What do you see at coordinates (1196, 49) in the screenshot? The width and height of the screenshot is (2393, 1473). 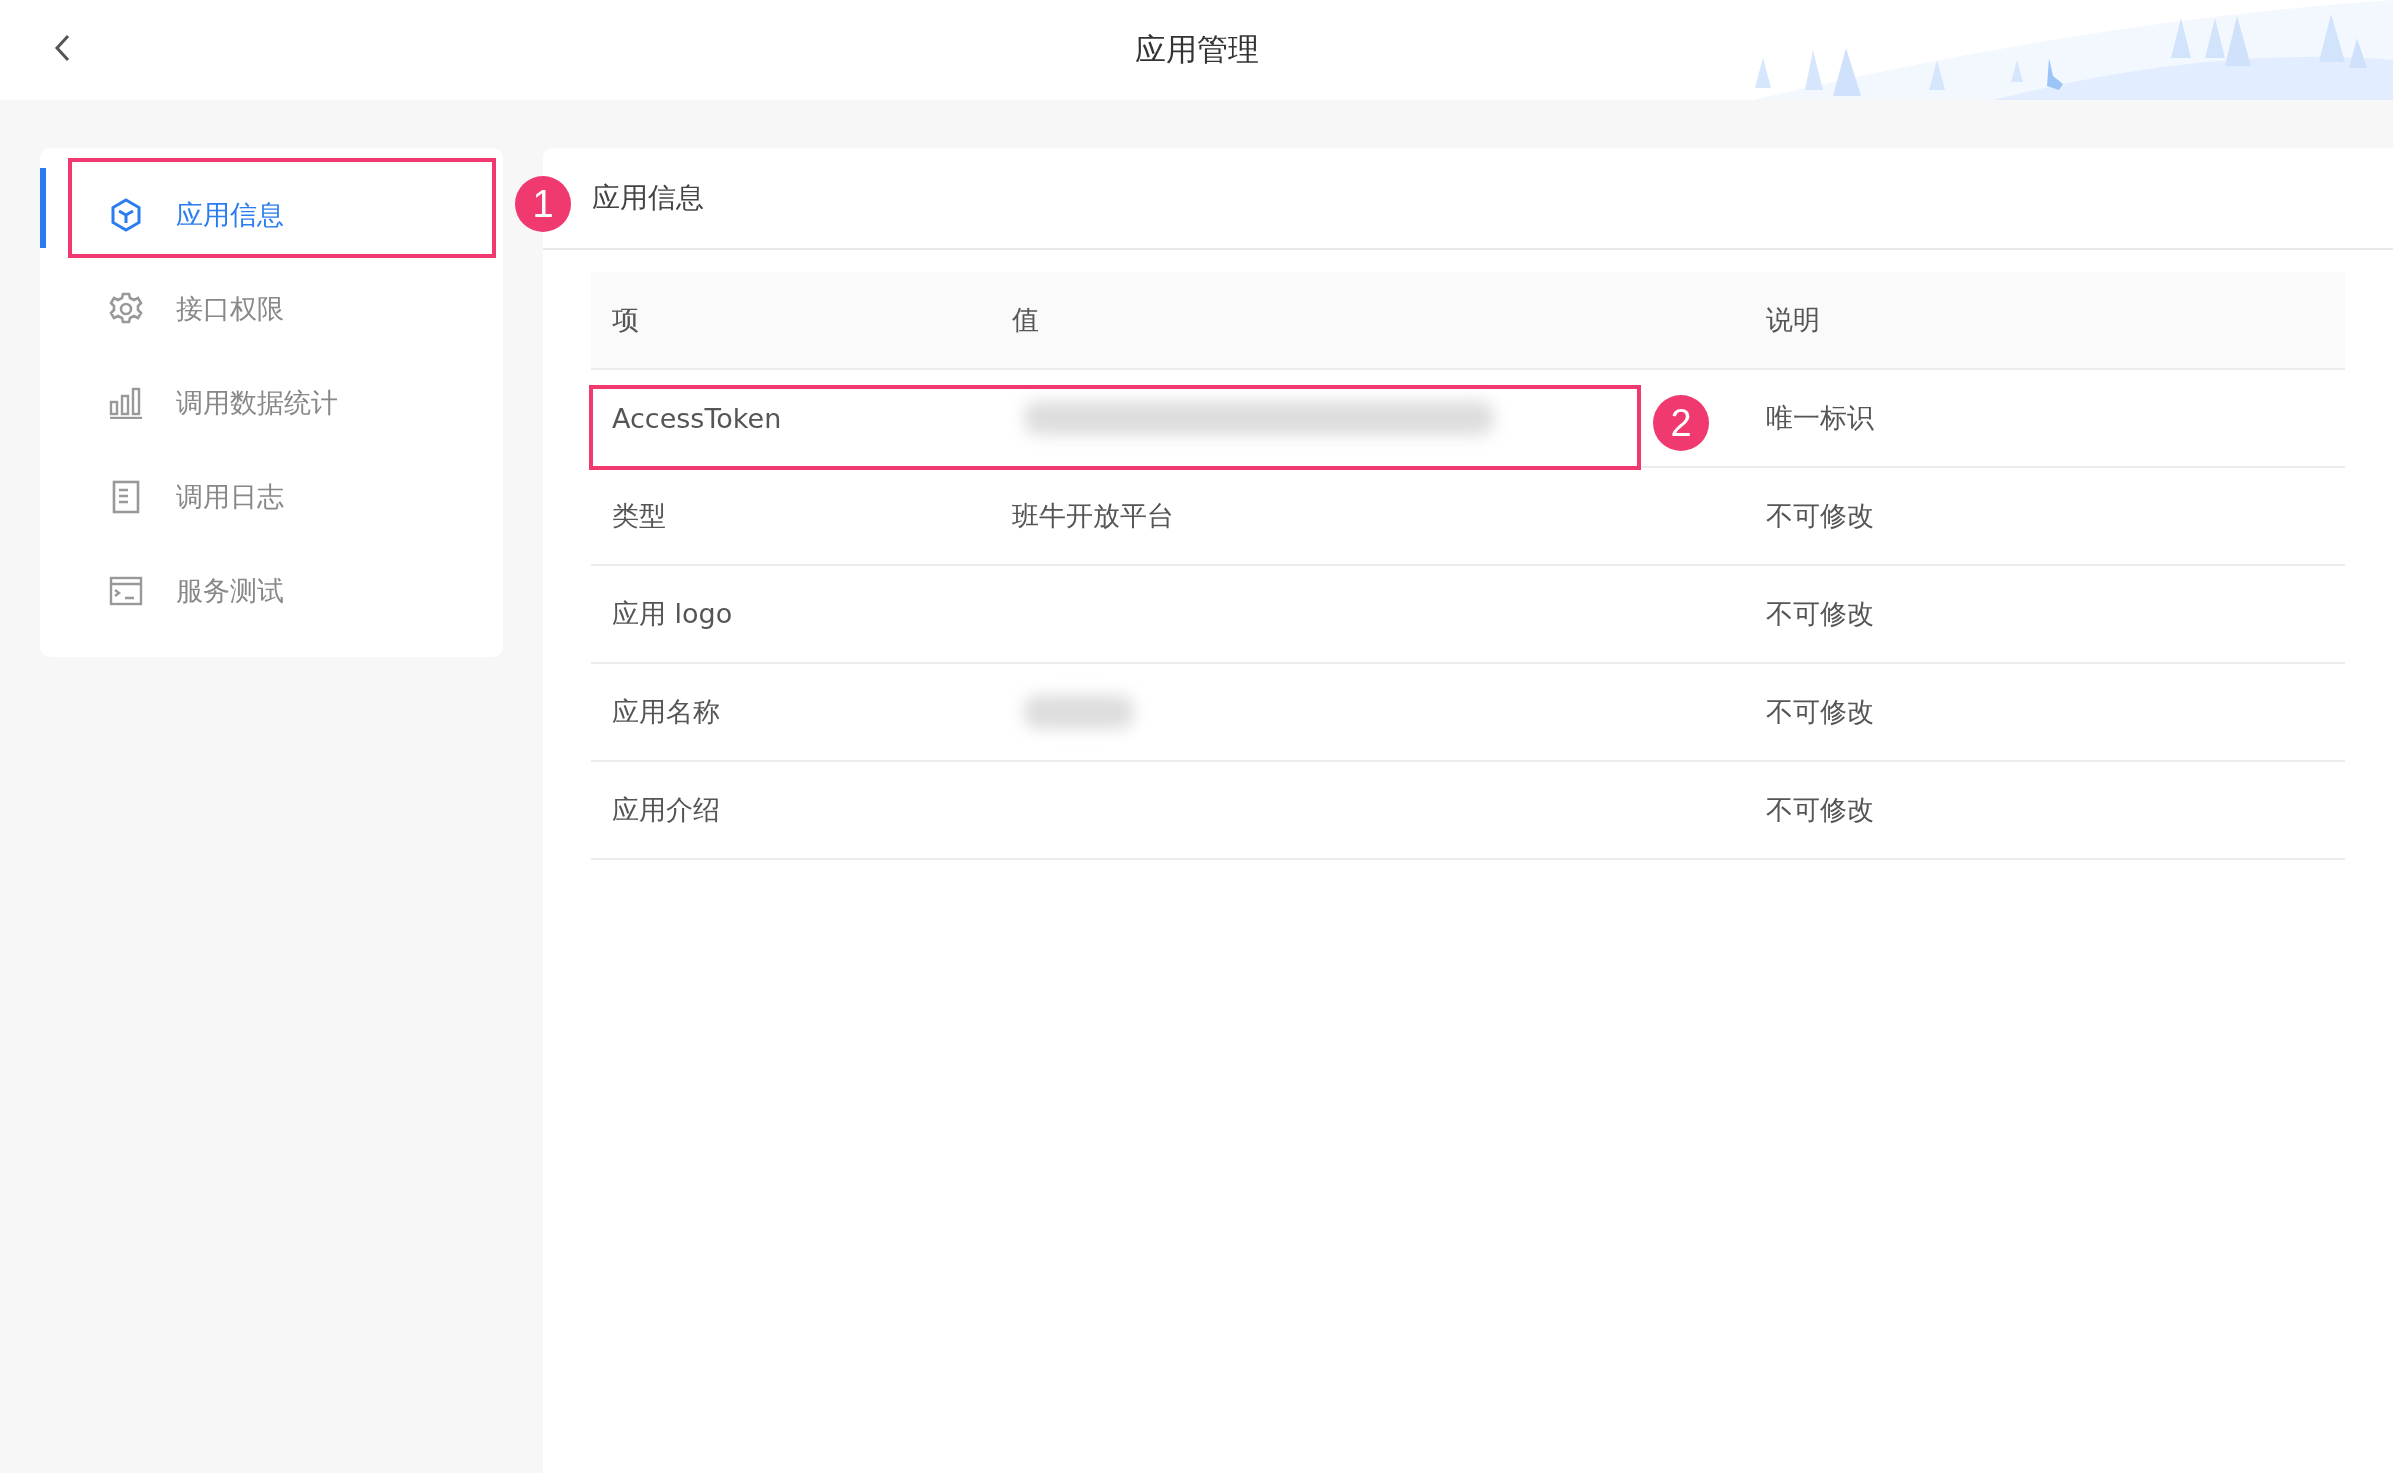 I see `page-title: 应用管理` at bounding box center [1196, 49].